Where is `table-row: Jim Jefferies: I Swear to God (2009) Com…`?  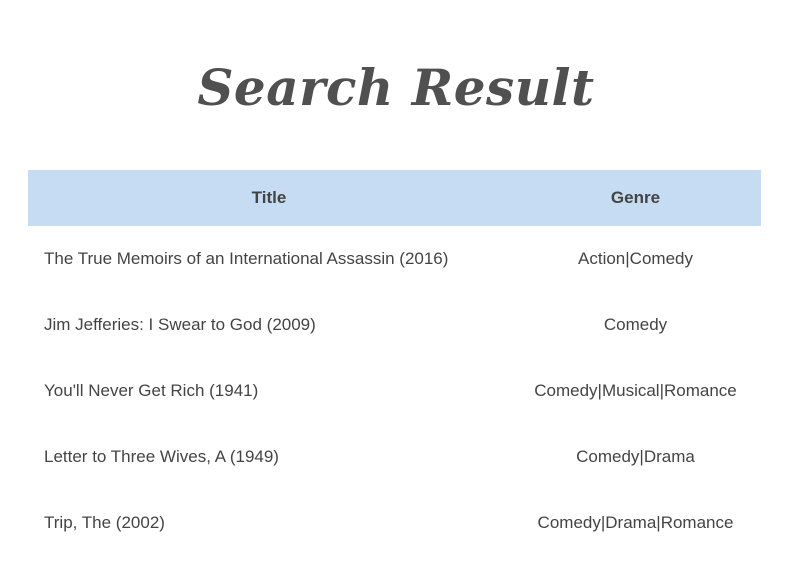 table-row: Jim Jefferies: I Swear to God (2009) Com… is located at coordinates (394, 325).